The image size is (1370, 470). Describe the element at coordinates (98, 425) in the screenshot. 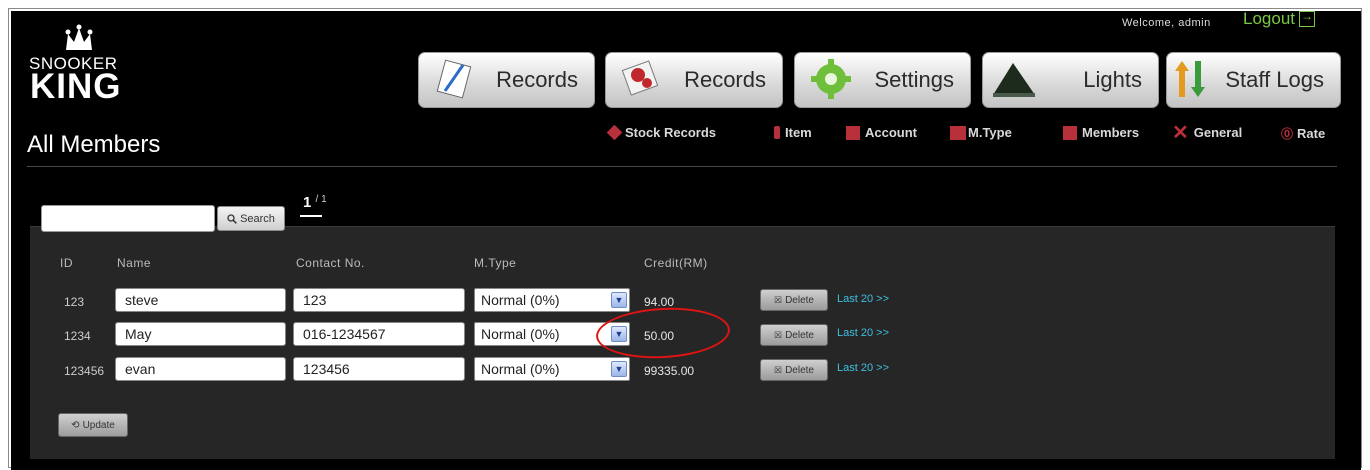

I see `update-button-label: Update` at that location.